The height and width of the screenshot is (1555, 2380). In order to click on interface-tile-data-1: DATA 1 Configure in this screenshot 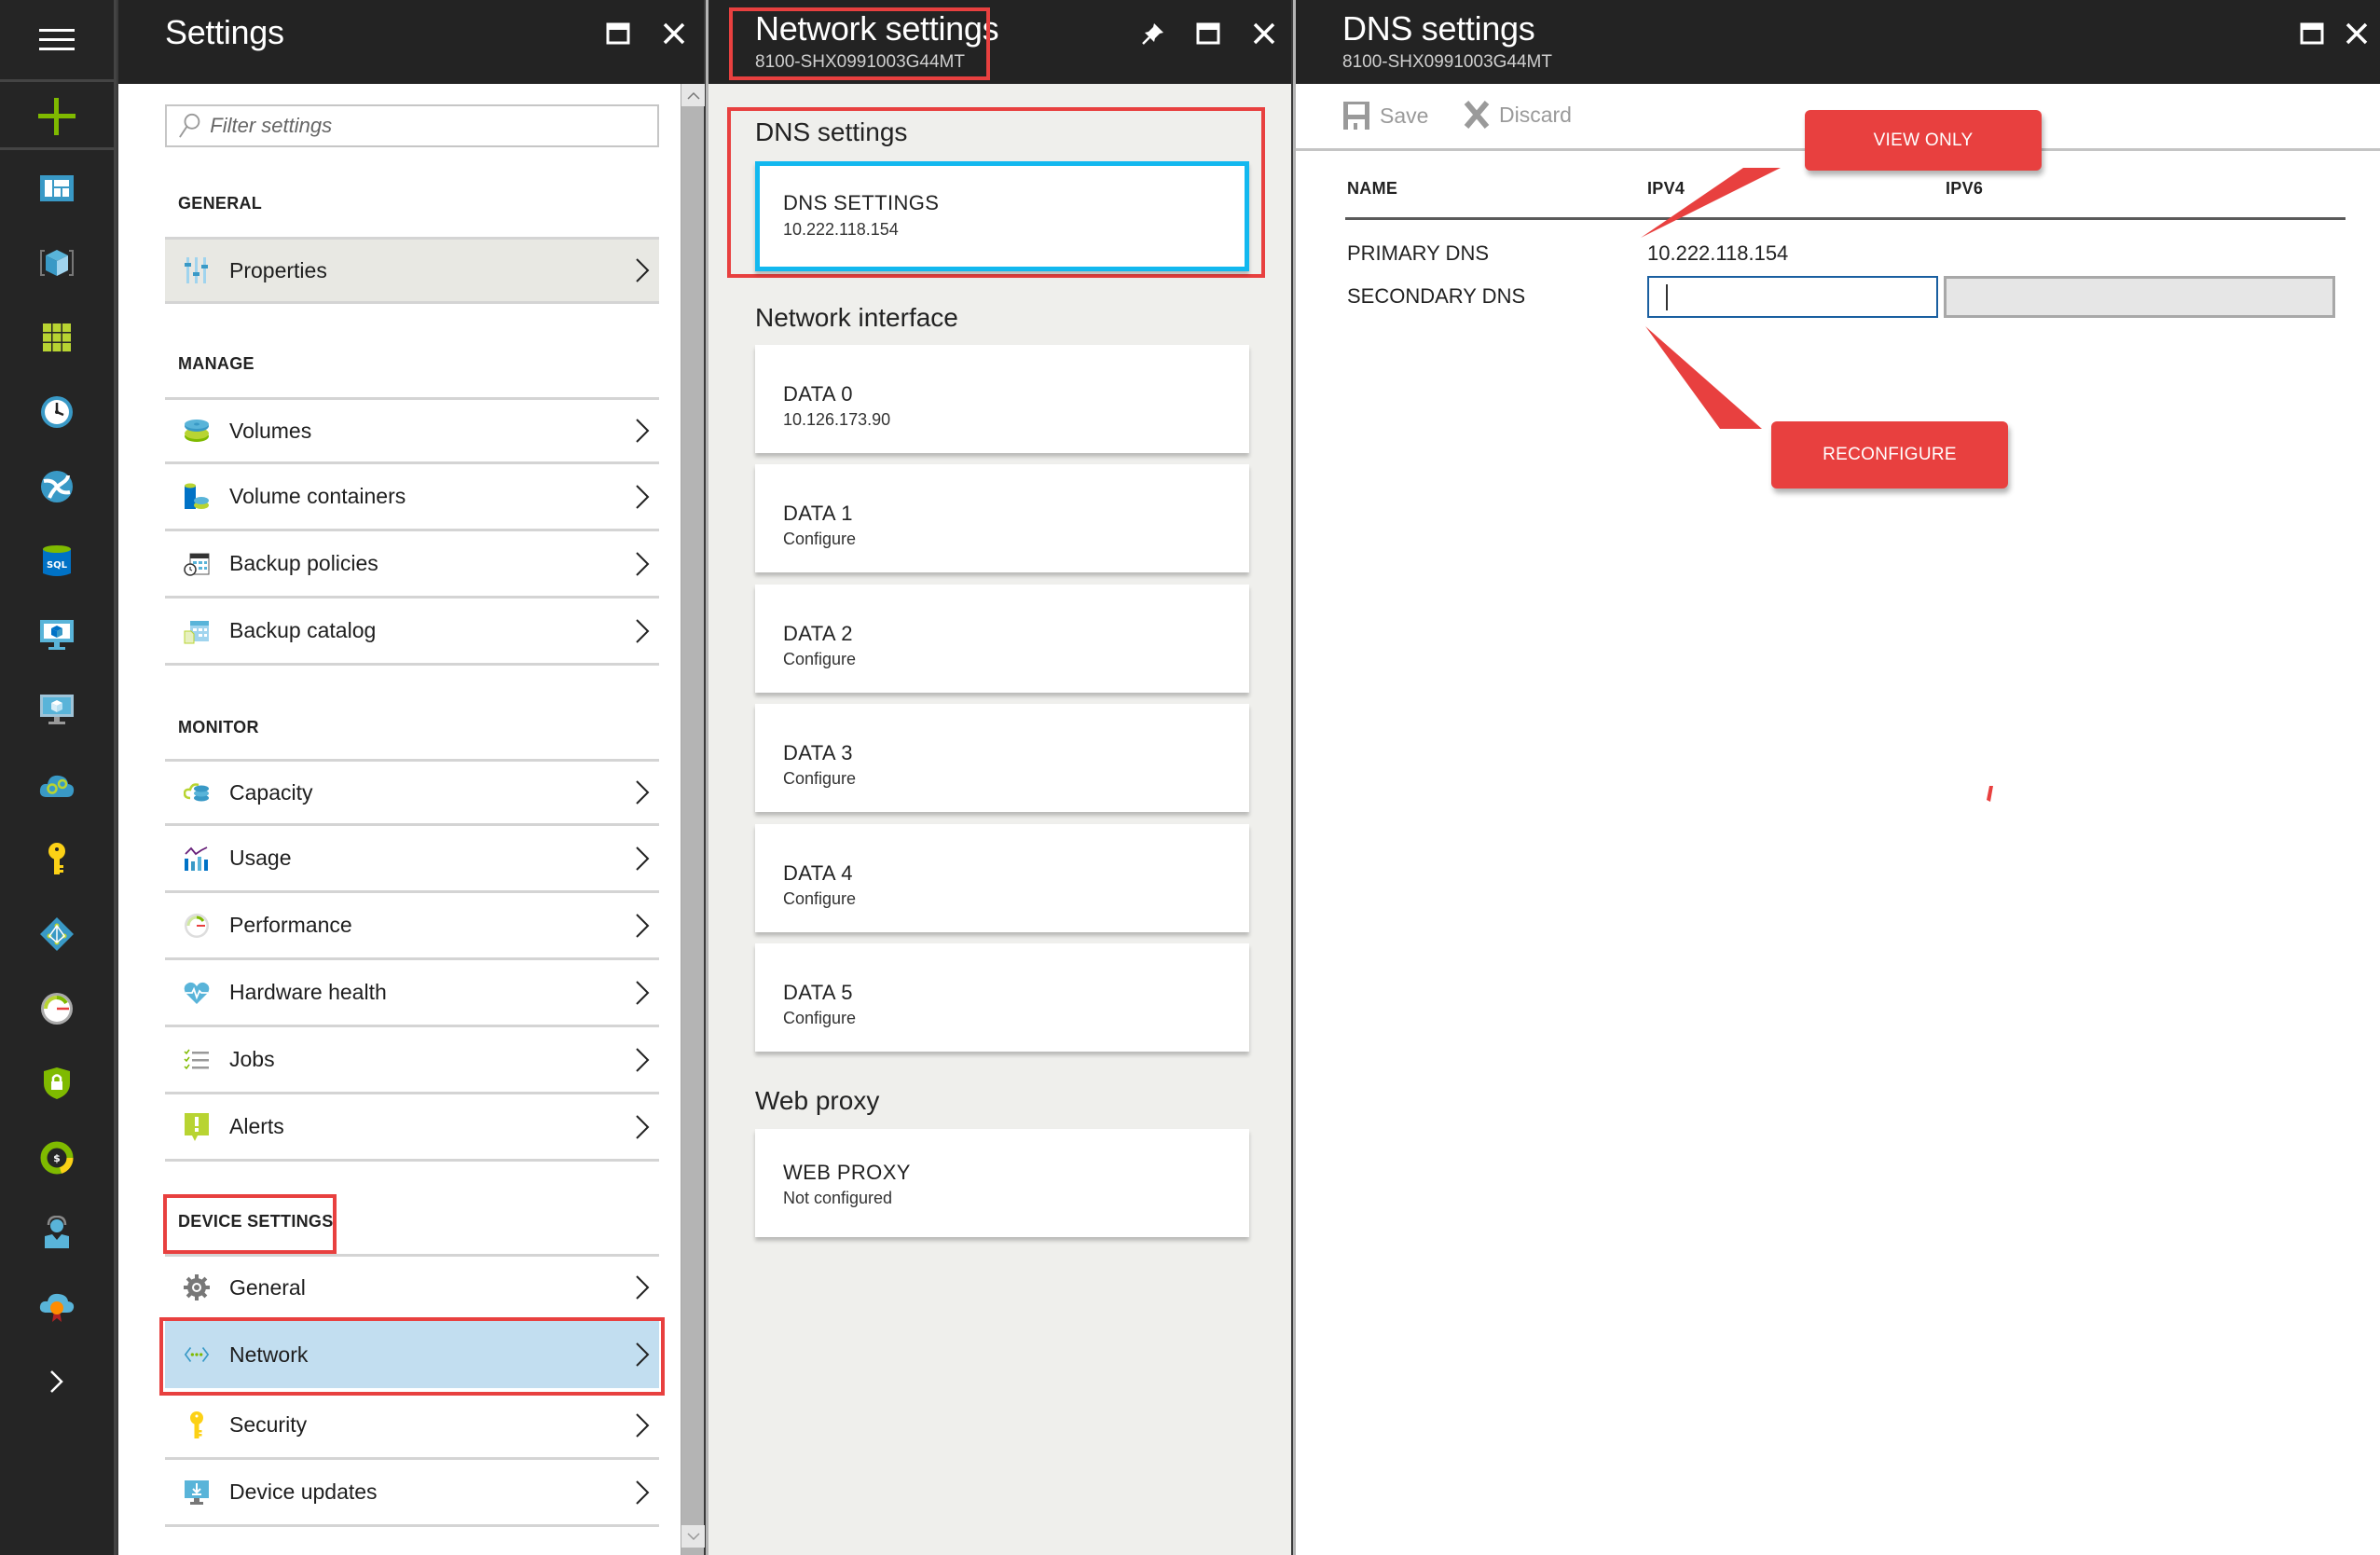, I will do `click(1002, 518)`.